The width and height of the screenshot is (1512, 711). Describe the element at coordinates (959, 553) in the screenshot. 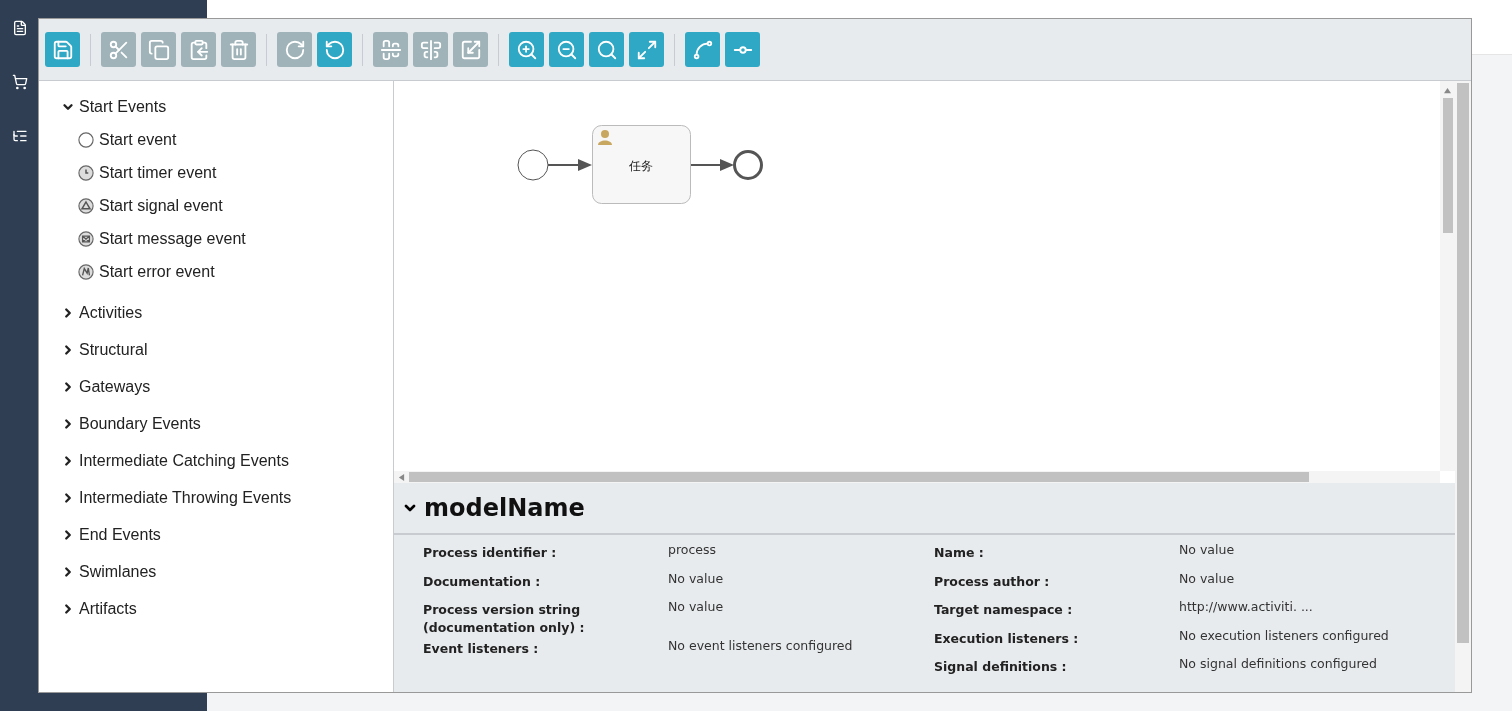

I see `property-label: Name :` at that location.